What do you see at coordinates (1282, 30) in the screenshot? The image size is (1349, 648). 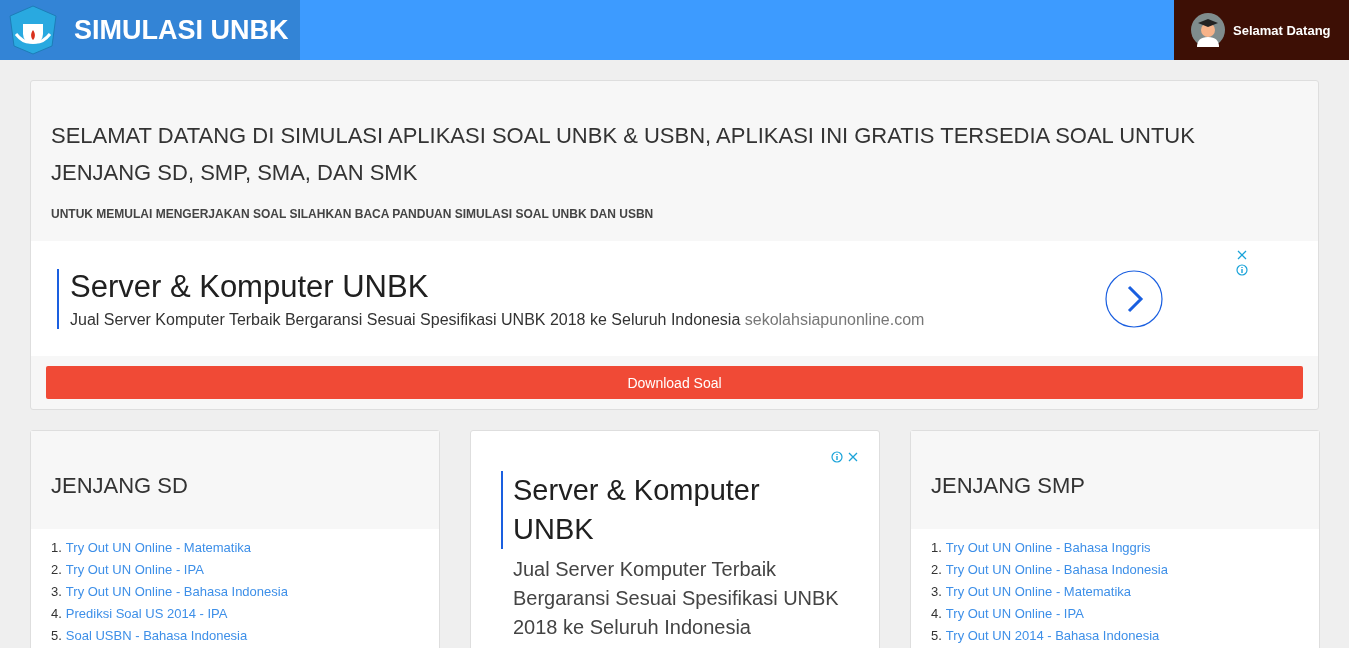 I see `welcome-user-label: Selamat Datang` at bounding box center [1282, 30].